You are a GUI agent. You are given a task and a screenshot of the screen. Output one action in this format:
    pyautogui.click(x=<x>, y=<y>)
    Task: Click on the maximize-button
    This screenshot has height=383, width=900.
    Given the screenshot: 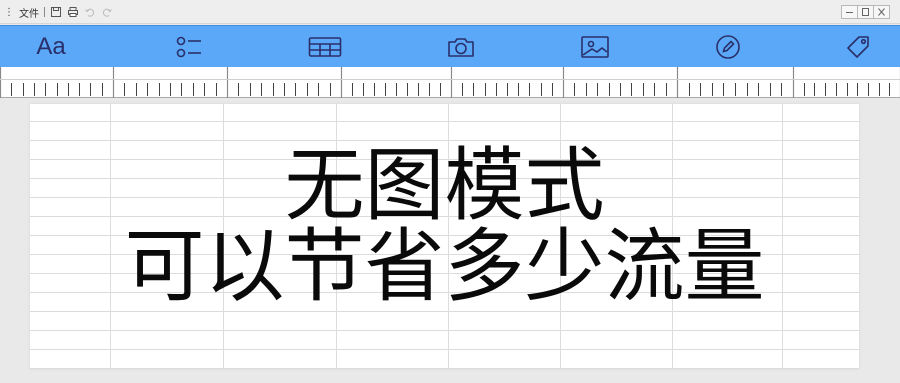 What is the action you would take?
    pyautogui.click(x=865, y=12)
    